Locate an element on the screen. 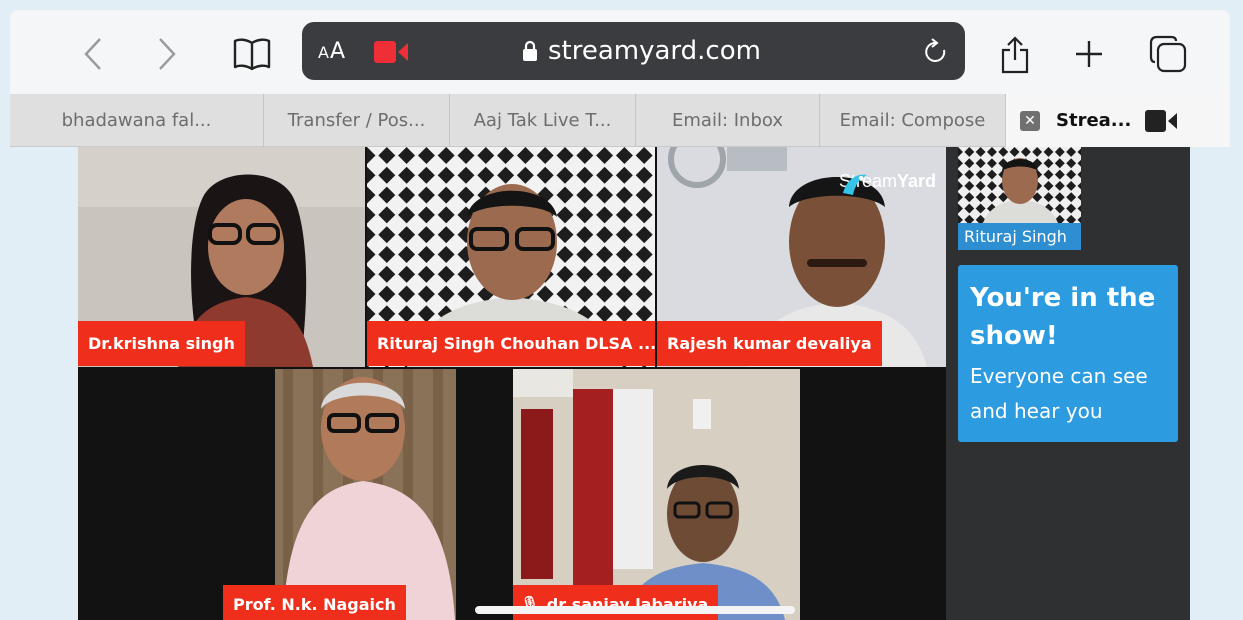 The width and height of the screenshot is (1243, 620). address-bar: AA streamyard.com is located at coordinates (633, 51).